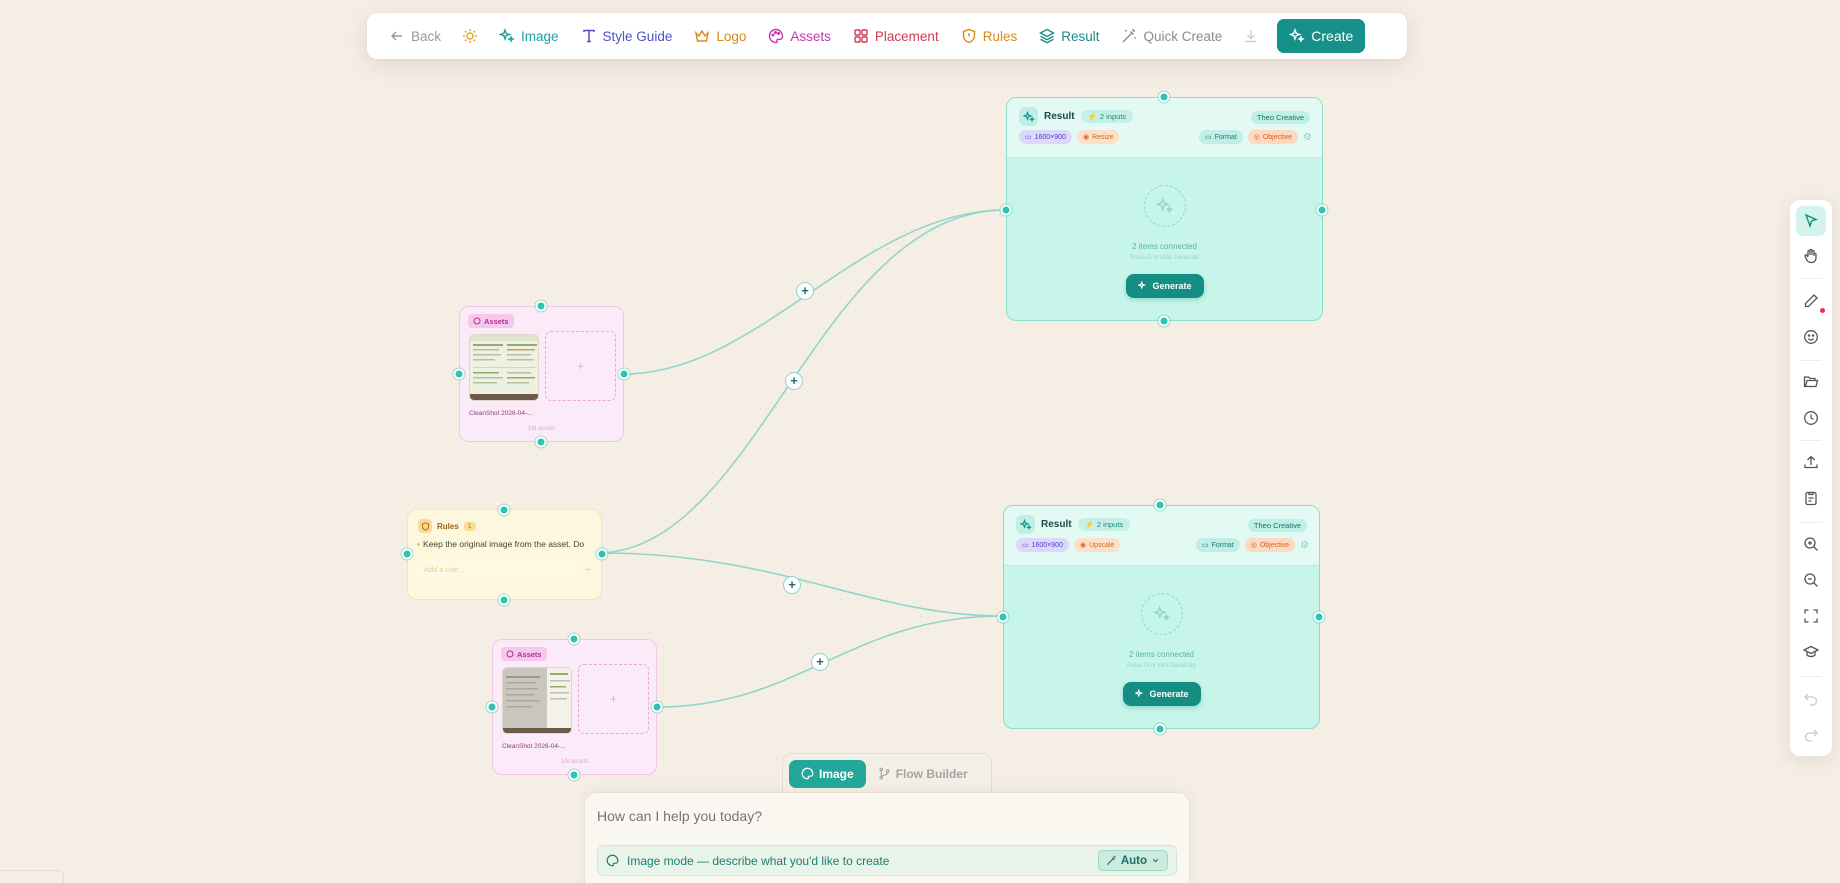  Describe the element at coordinates (1225, 137) in the screenshot. I see `format-label: Format` at that location.